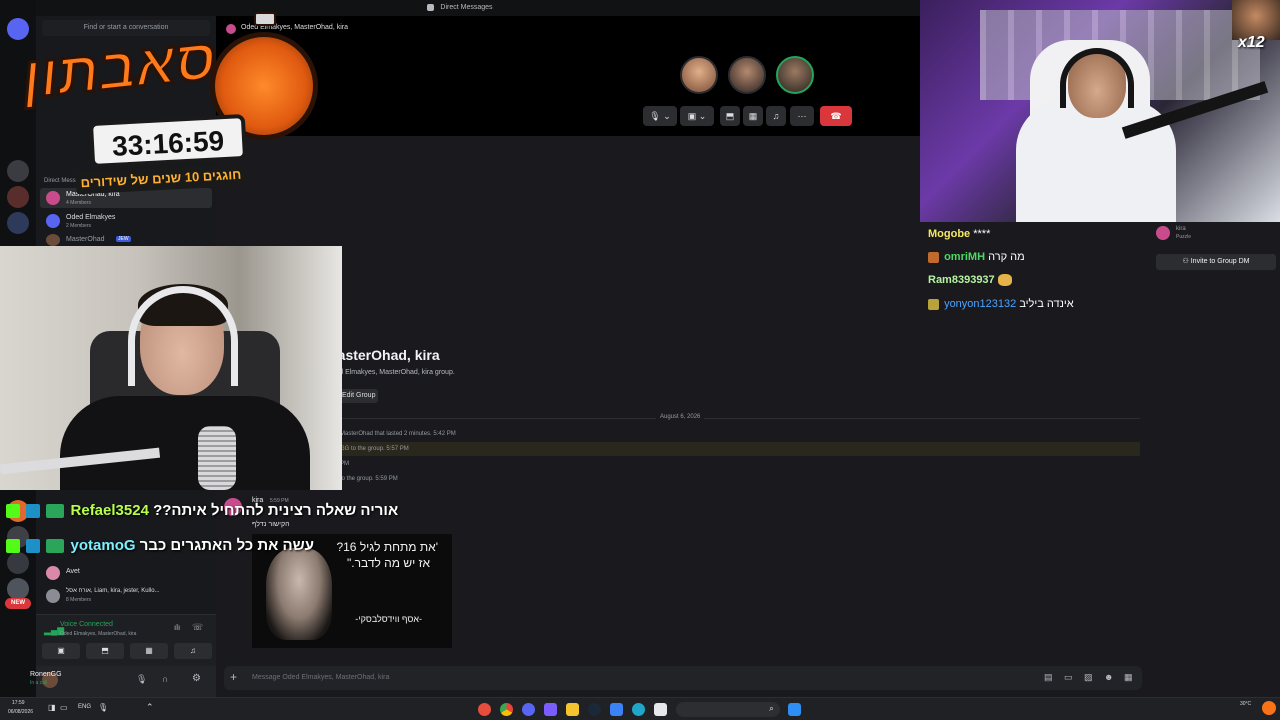 The height and width of the screenshot is (720, 1280). What do you see at coordinates (103, 707) in the screenshot?
I see `mic-tray-icon: 🎙` at bounding box center [103, 707].